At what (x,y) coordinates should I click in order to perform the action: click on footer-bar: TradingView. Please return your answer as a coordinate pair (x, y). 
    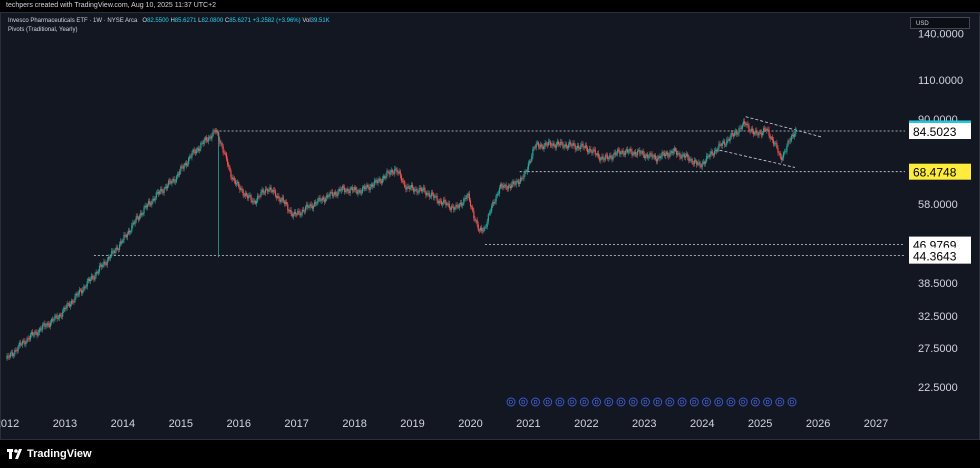
    Looking at the image, I should click on (490, 454).